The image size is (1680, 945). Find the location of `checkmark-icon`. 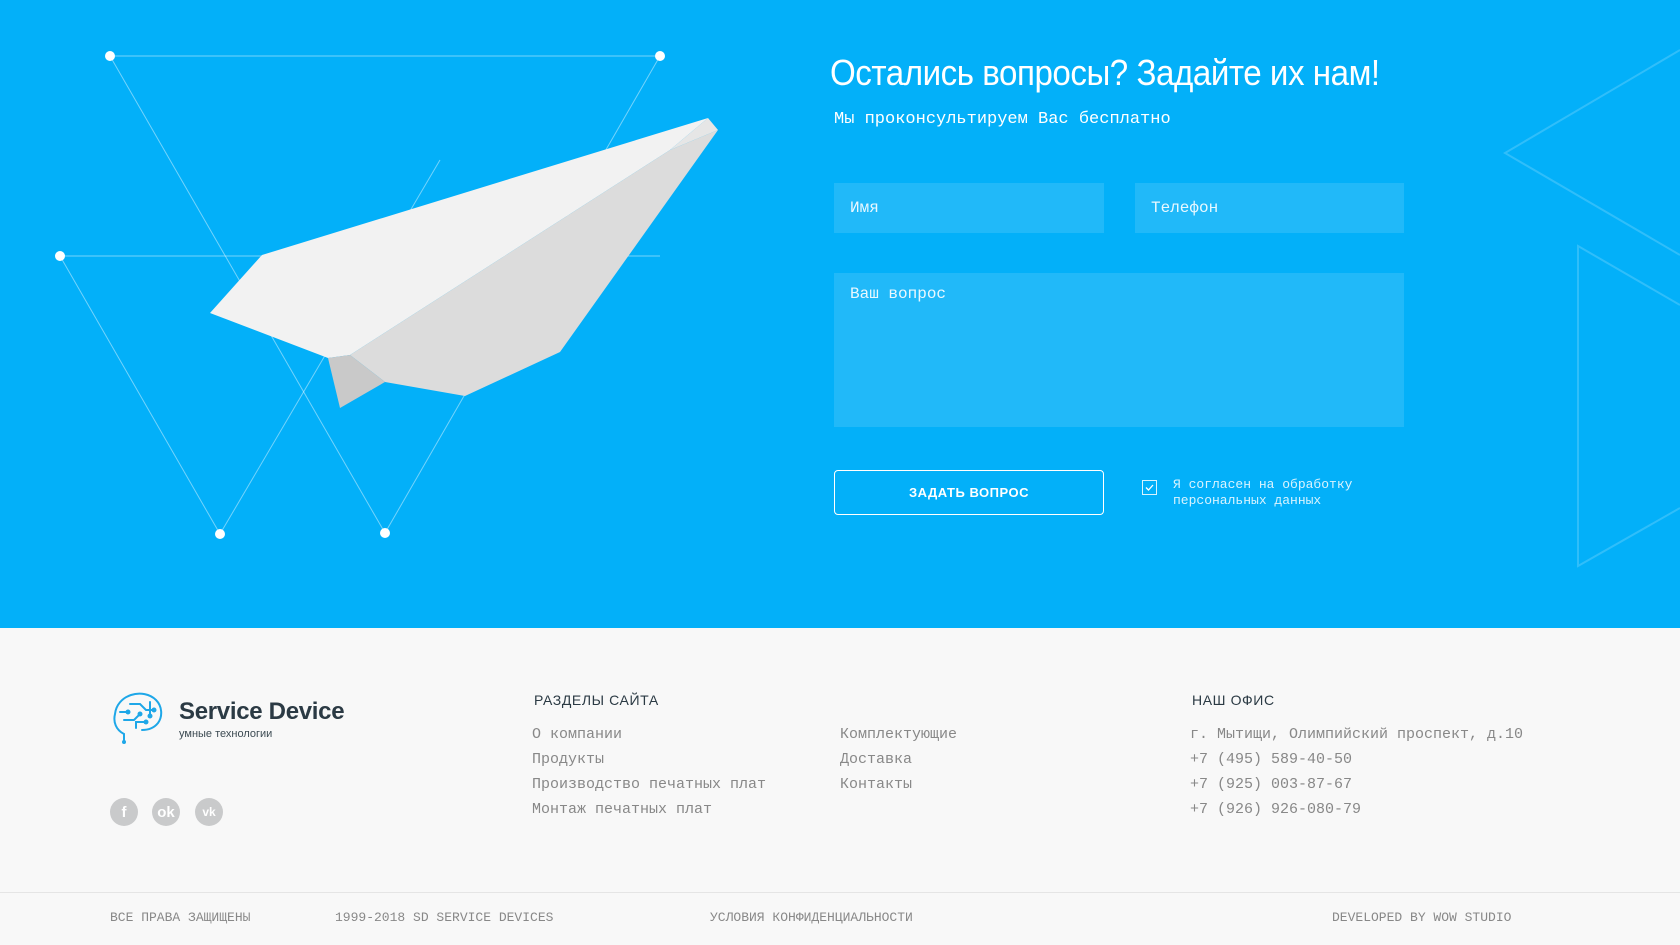

checkmark-icon is located at coordinates (1149, 487).